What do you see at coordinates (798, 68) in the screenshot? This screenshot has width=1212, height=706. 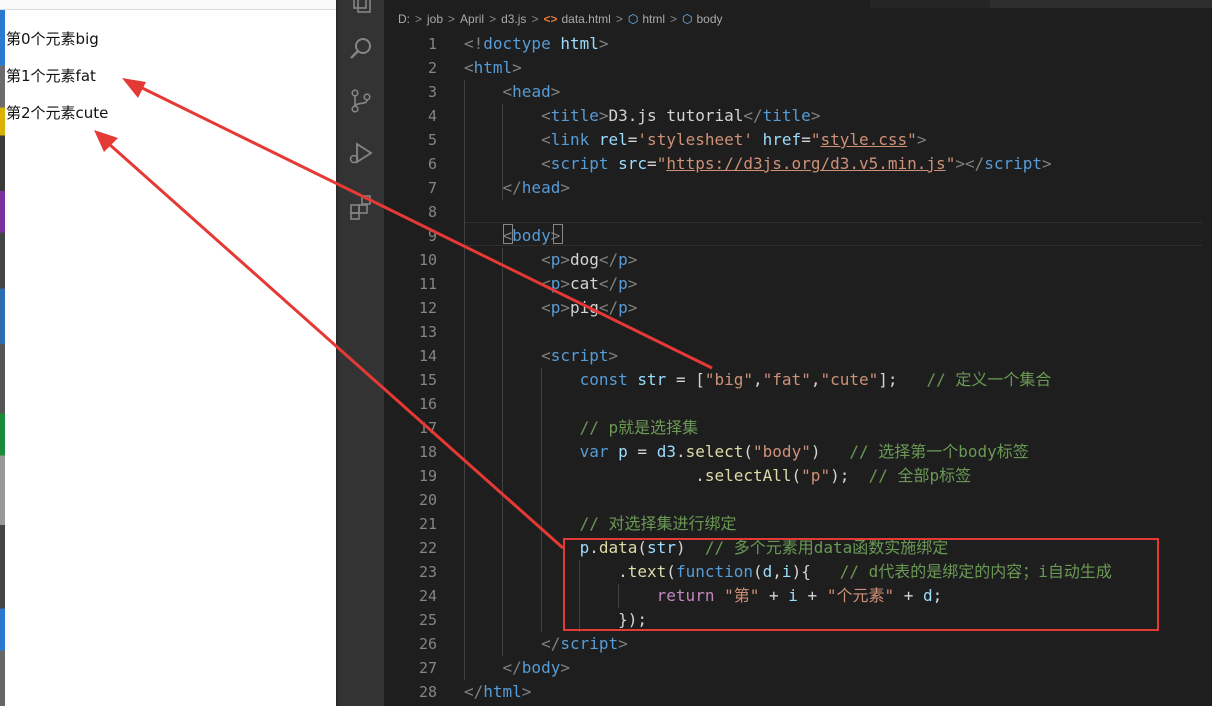 I see `code-line: 2 <html>` at bounding box center [798, 68].